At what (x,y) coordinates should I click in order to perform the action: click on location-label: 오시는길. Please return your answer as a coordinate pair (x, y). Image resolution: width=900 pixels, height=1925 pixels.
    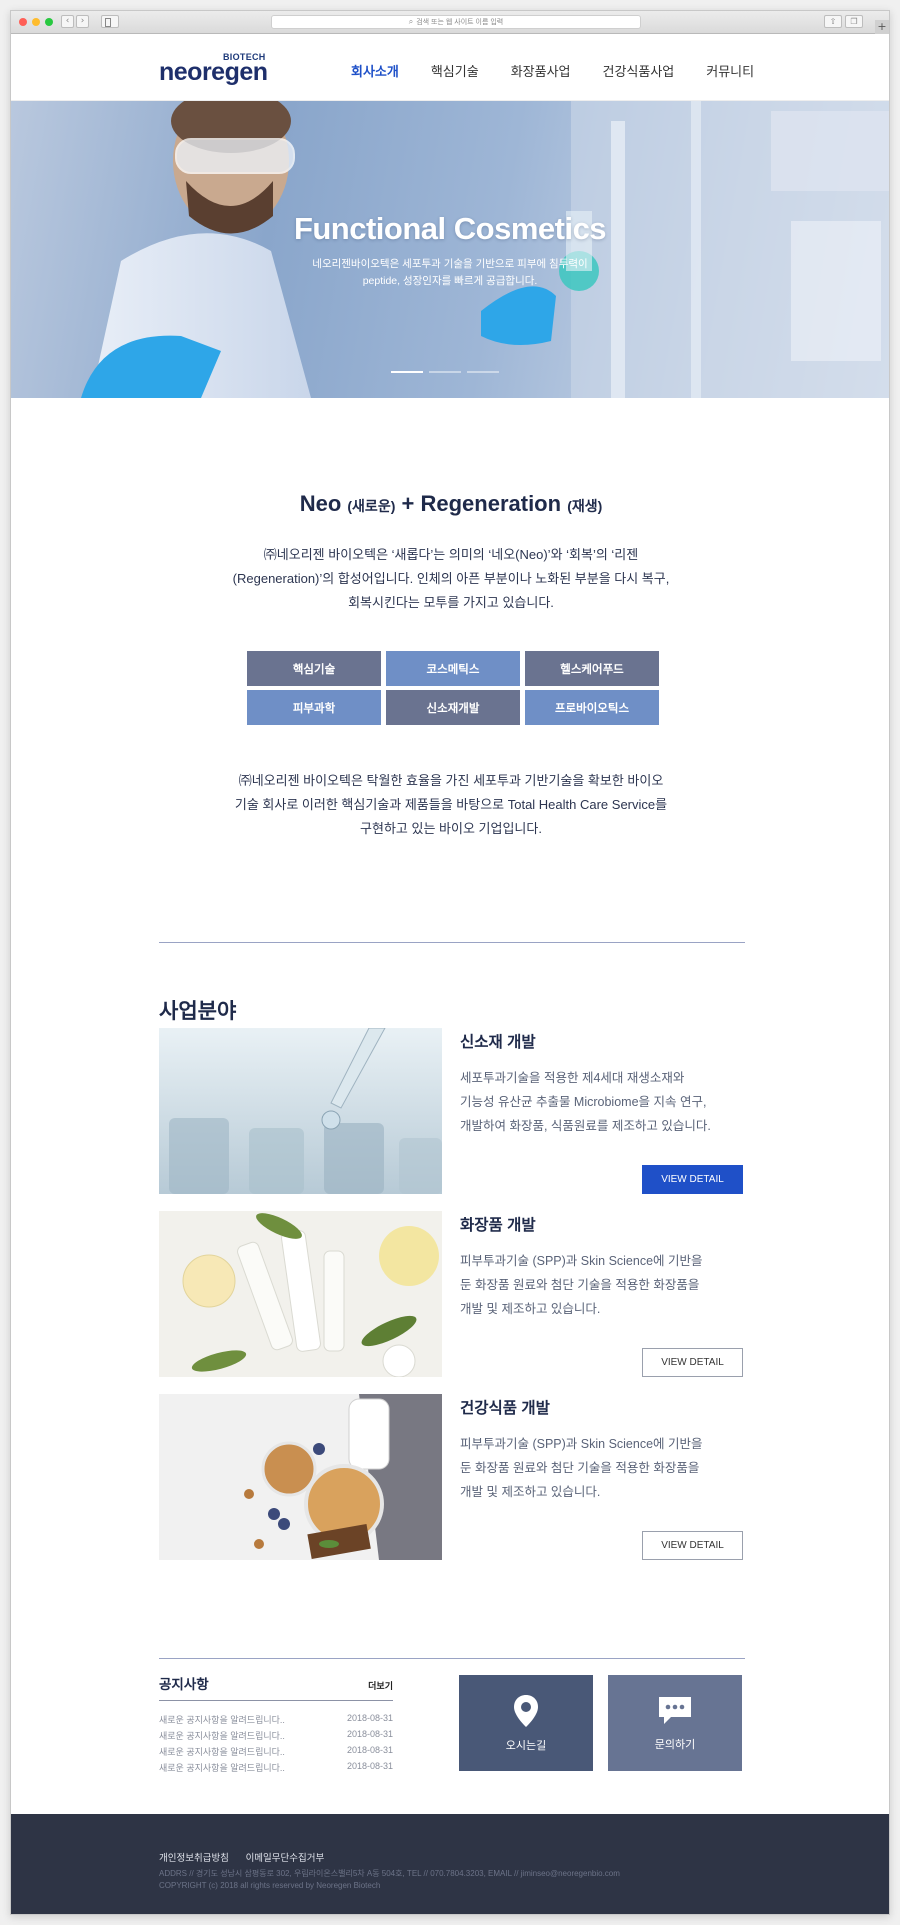
    Looking at the image, I should click on (526, 1745).